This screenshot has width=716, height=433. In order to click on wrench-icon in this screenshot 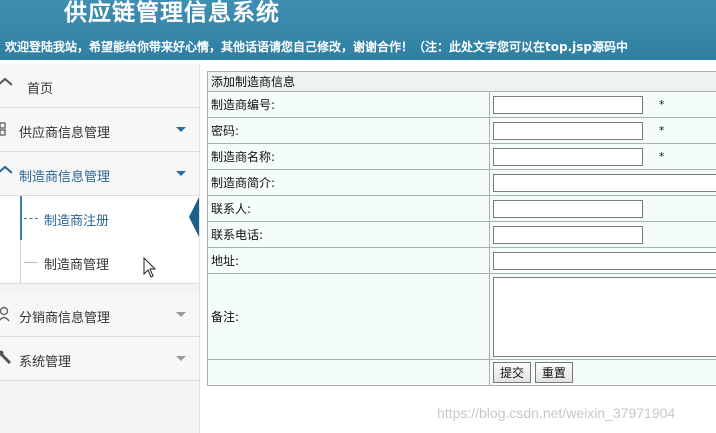, I will do `click(6, 357)`.